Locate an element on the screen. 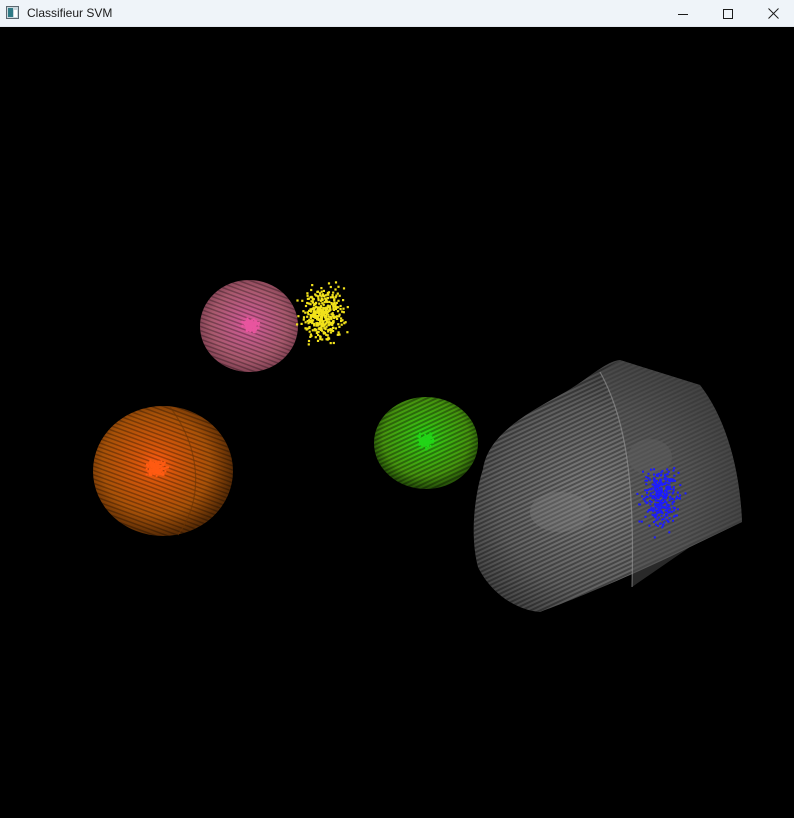  minimize-button is located at coordinates (683, 13).